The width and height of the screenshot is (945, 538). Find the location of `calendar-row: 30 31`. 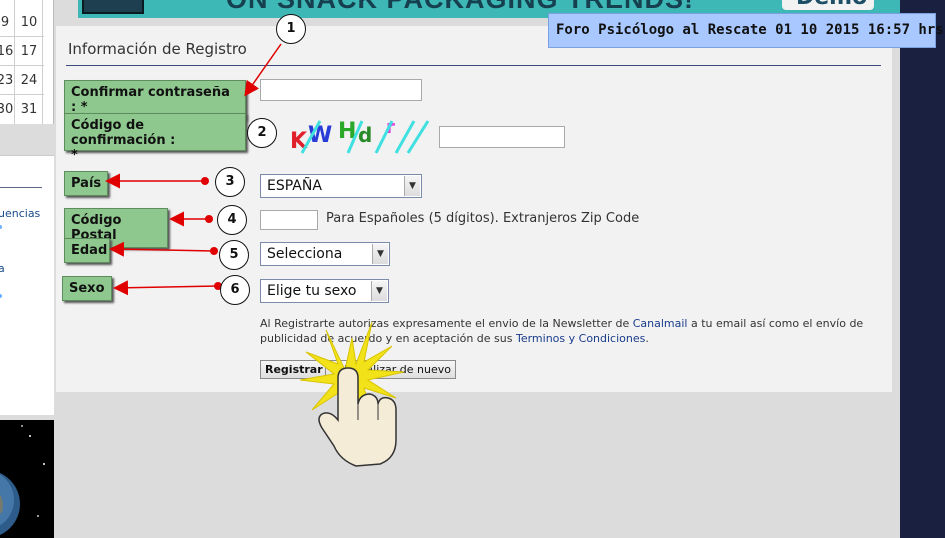

calendar-row: 30 31 is located at coordinates (22, 109).